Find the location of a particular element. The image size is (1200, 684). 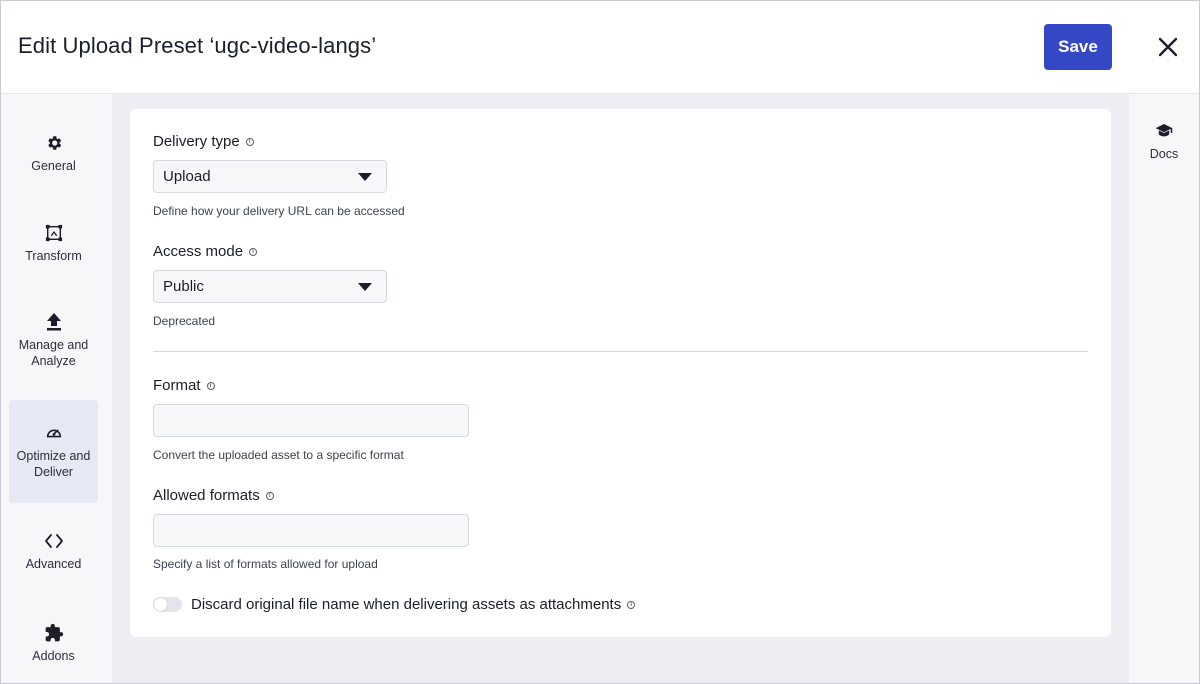

section-divider is located at coordinates (620, 351).